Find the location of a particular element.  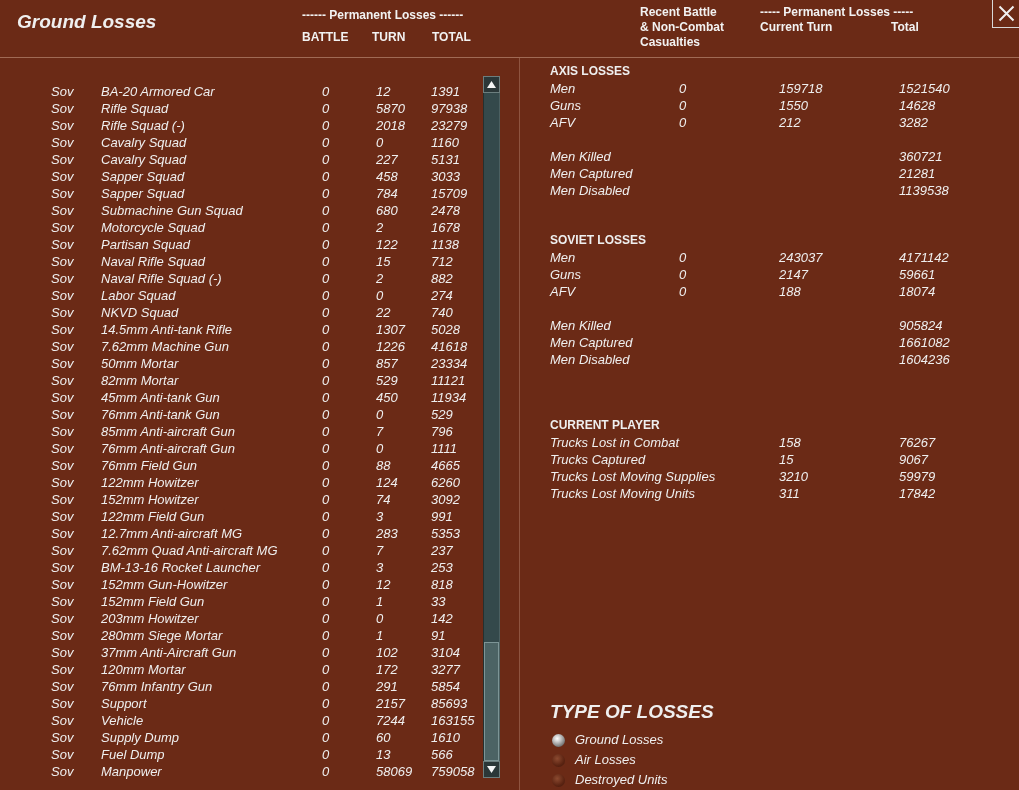

radio-label: Destroyed Units is located at coordinates (621, 780).